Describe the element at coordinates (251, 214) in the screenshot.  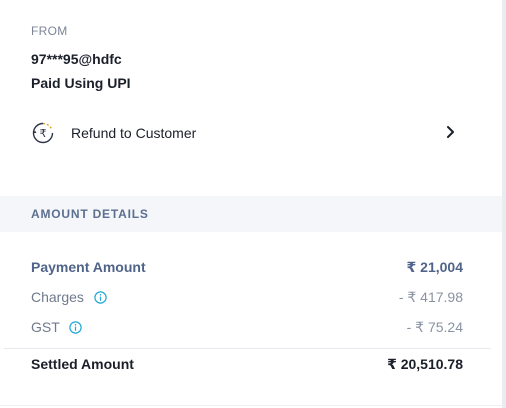
I see `amount-details-header: AMOUNT DETAILS` at that location.